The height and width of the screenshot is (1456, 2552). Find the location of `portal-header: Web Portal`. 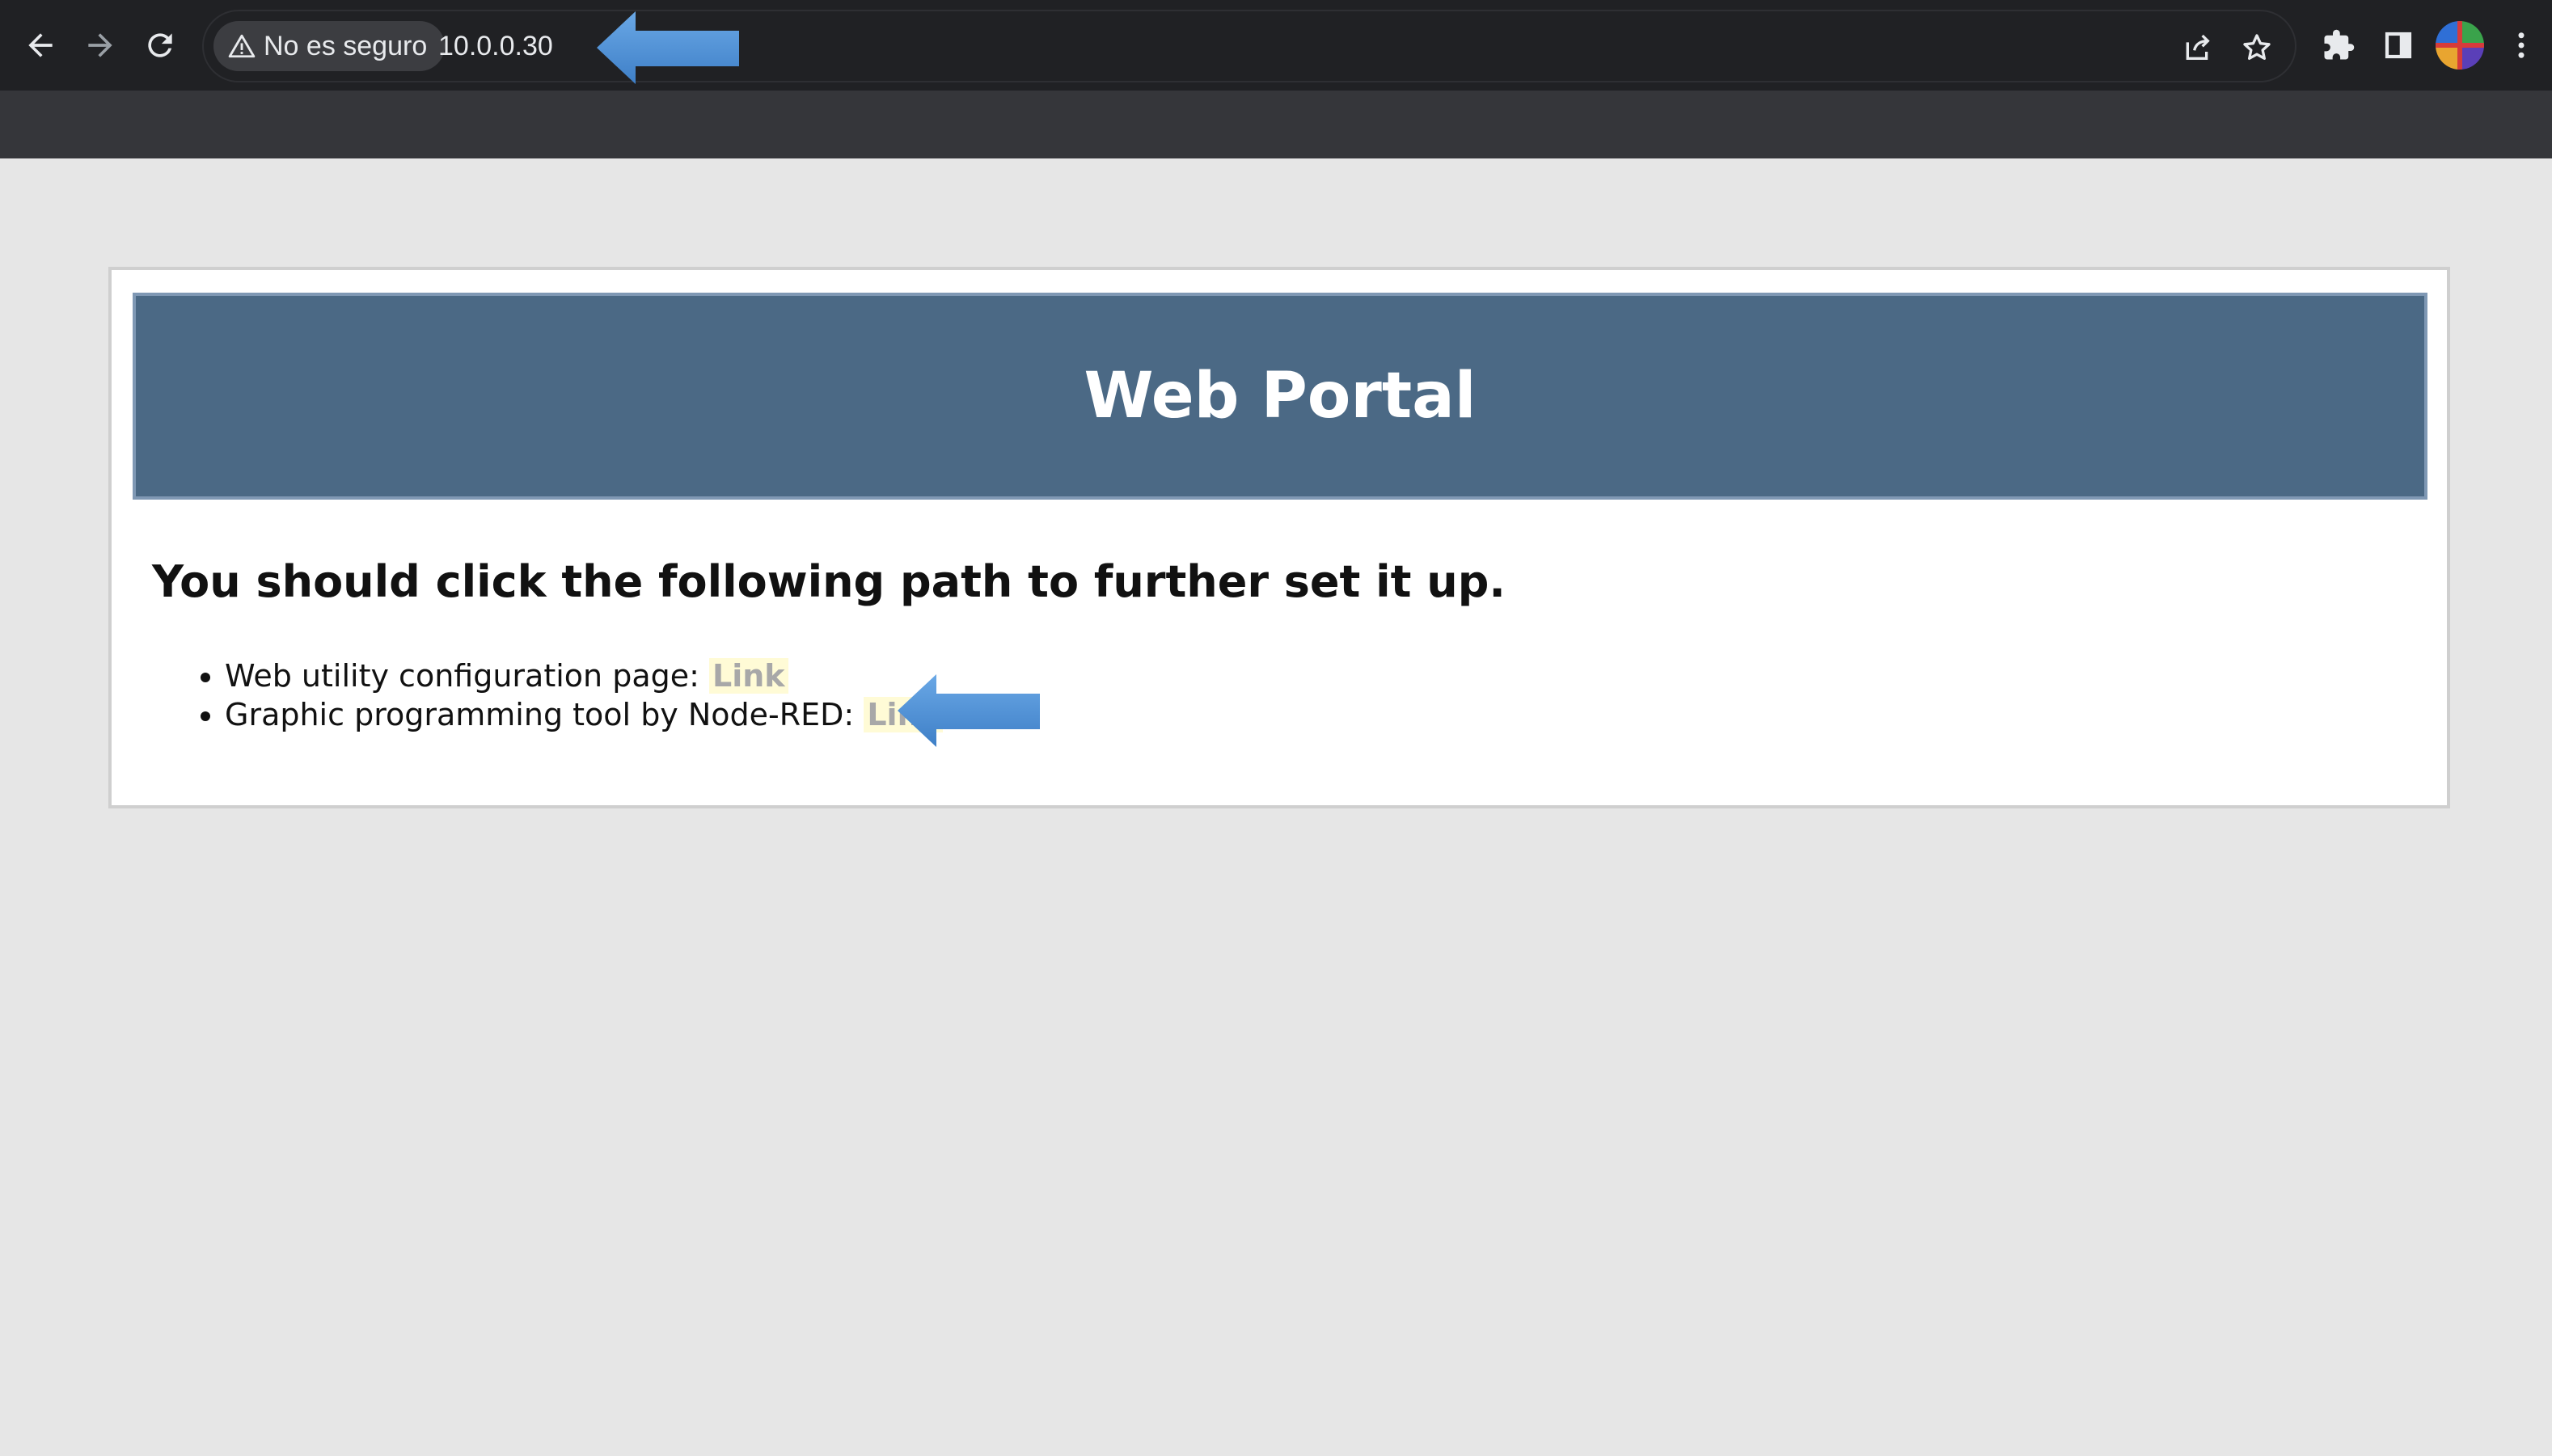

portal-header: Web Portal is located at coordinates (1280, 396).